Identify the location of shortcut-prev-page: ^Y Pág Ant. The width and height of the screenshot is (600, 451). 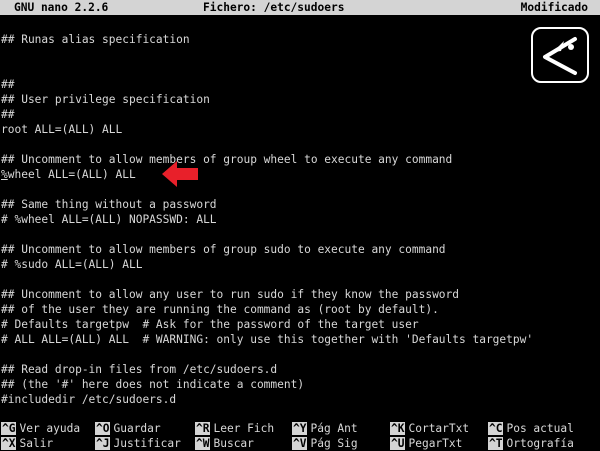
(325, 428).